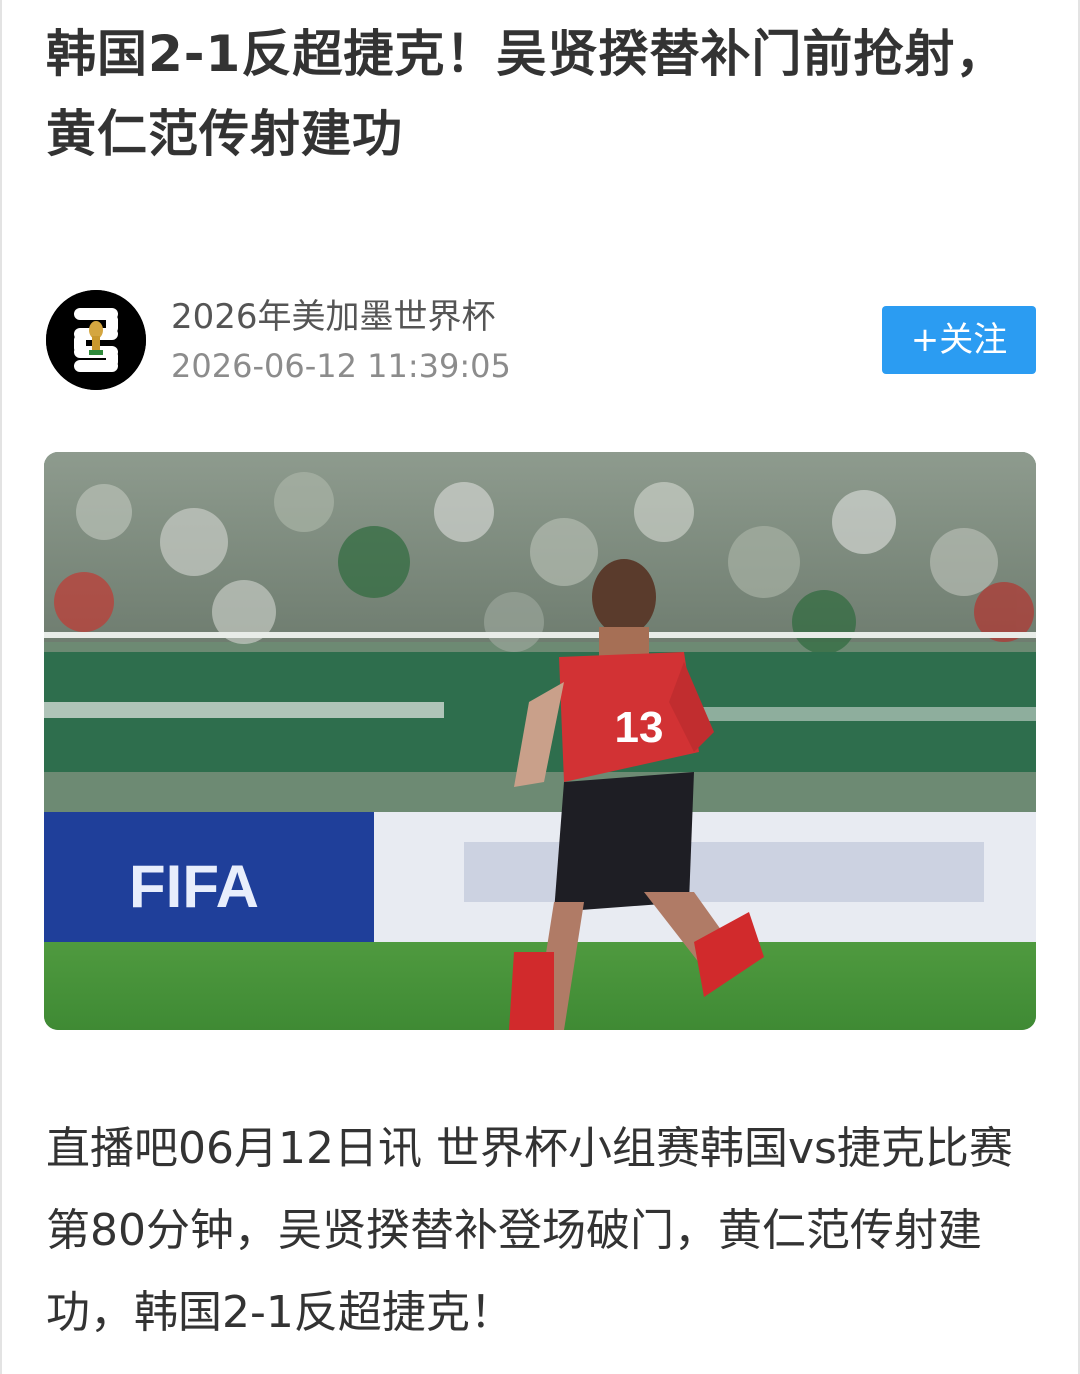  I want to click on page-left-border, so click(1, 687).